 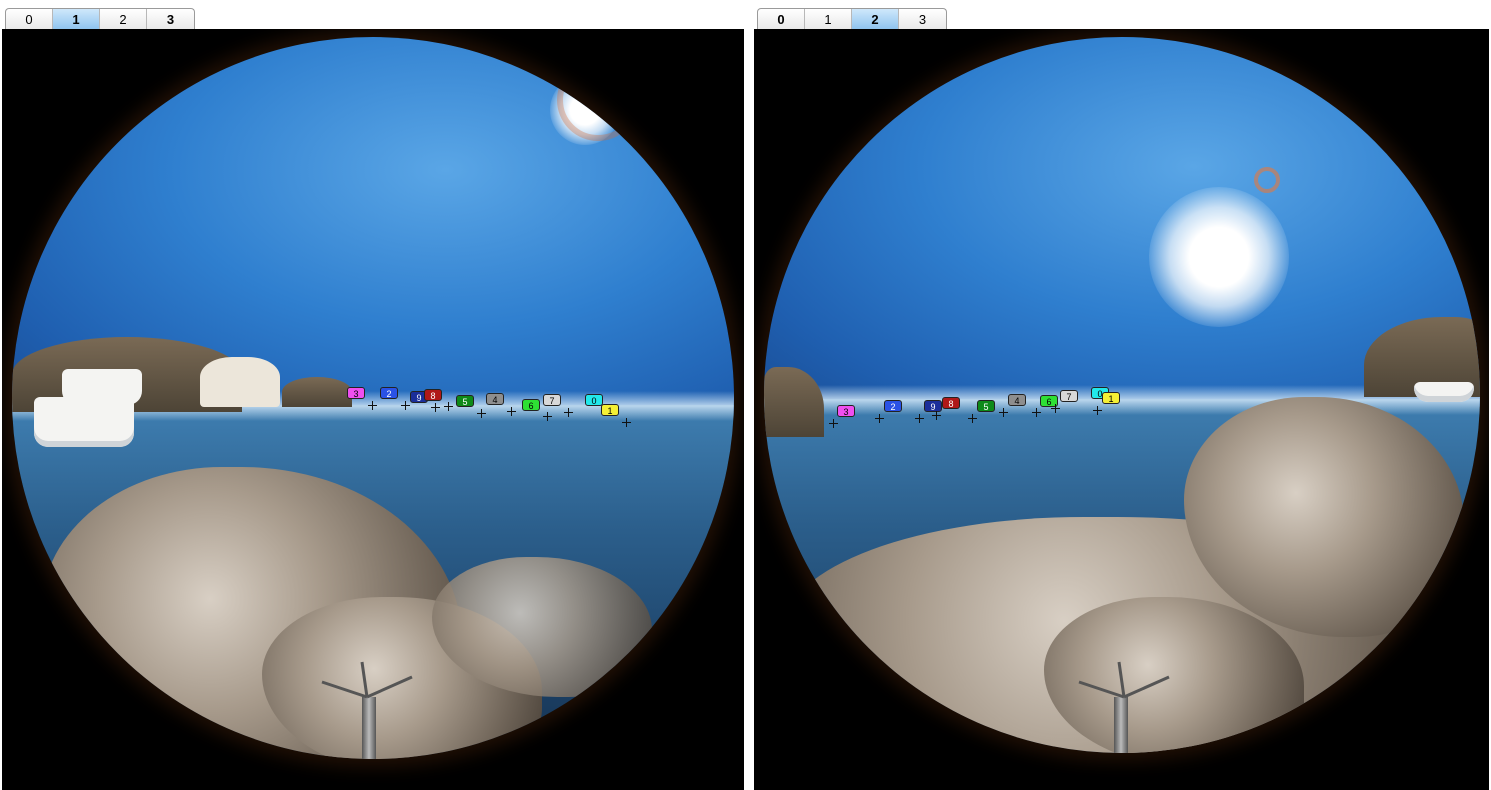 What do you see at coordinates (317, 392) in the screenshot?
I see `hillside-small` at bounding box center [317, 392].